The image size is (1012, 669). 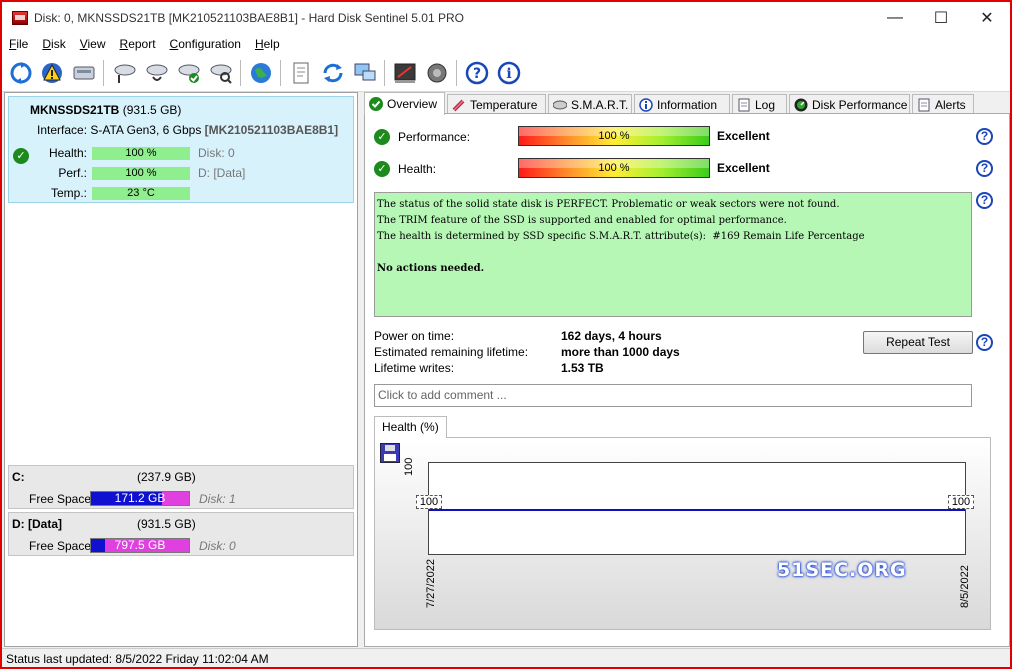 I want to click on maximize-button: ☐, so click(x=941, y=18).